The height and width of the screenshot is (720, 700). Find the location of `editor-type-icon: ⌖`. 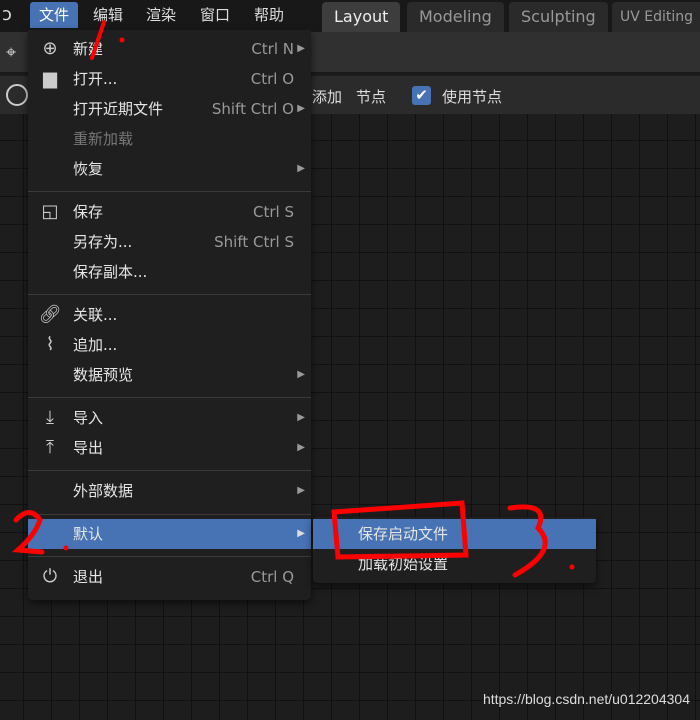

editor-type-icon: ⌖ is located at coordinates (11, 52).